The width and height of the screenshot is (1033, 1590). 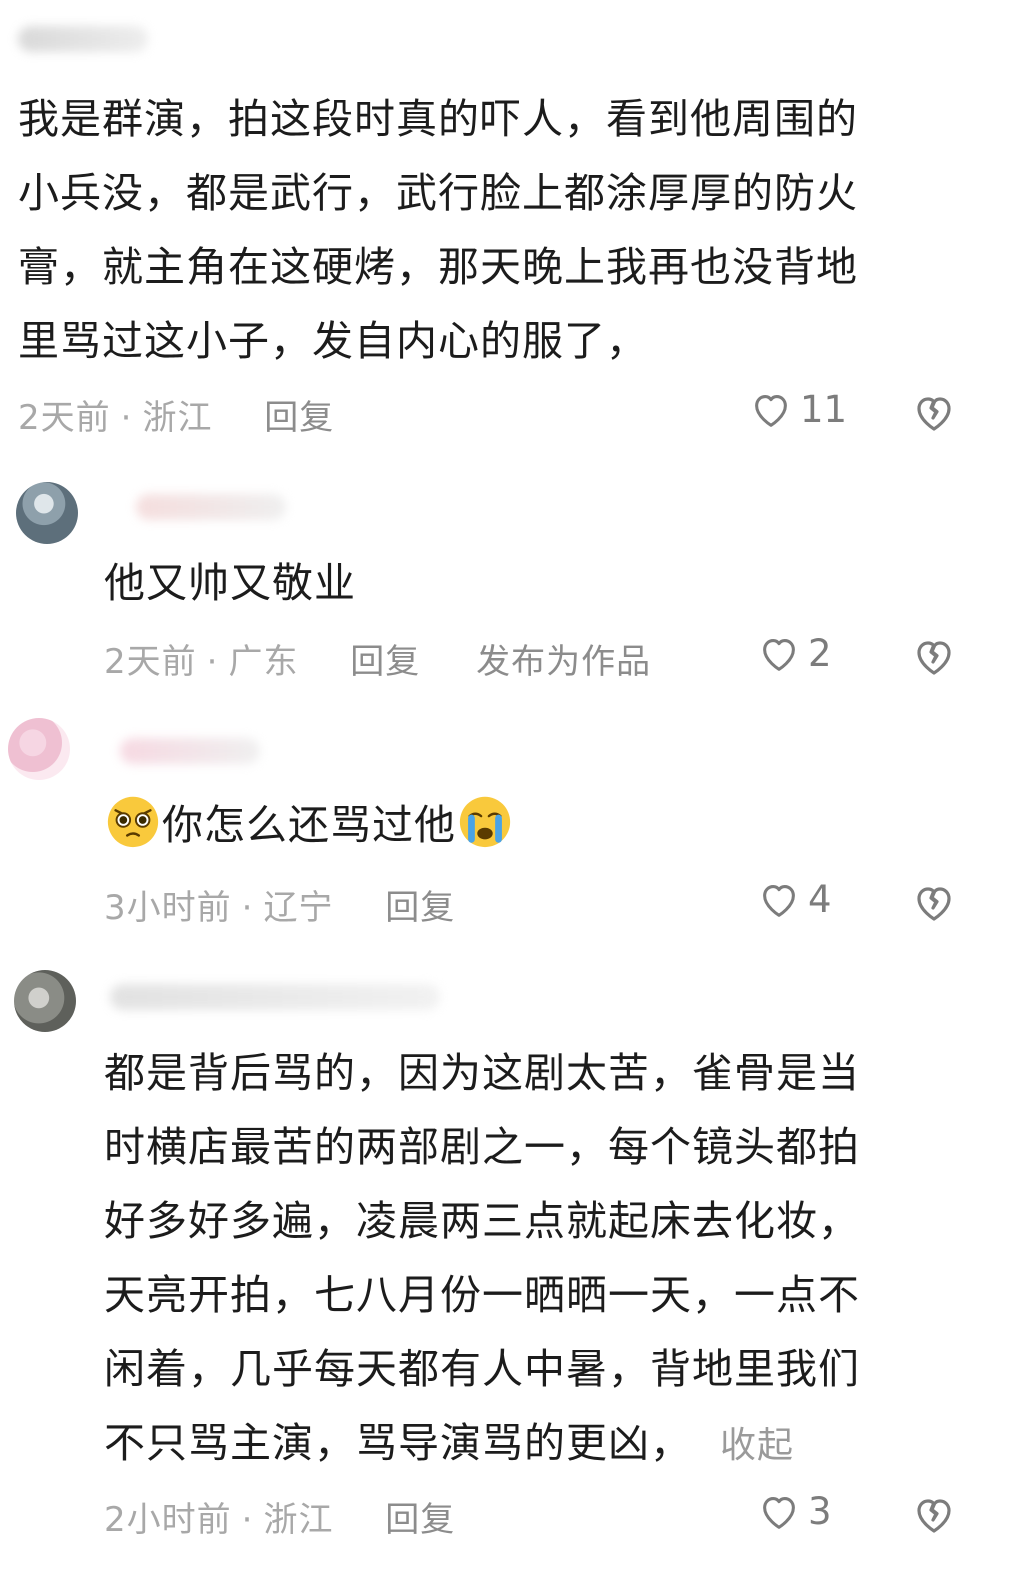 I want to click on like-button: 11, so click(x=797, y=409).